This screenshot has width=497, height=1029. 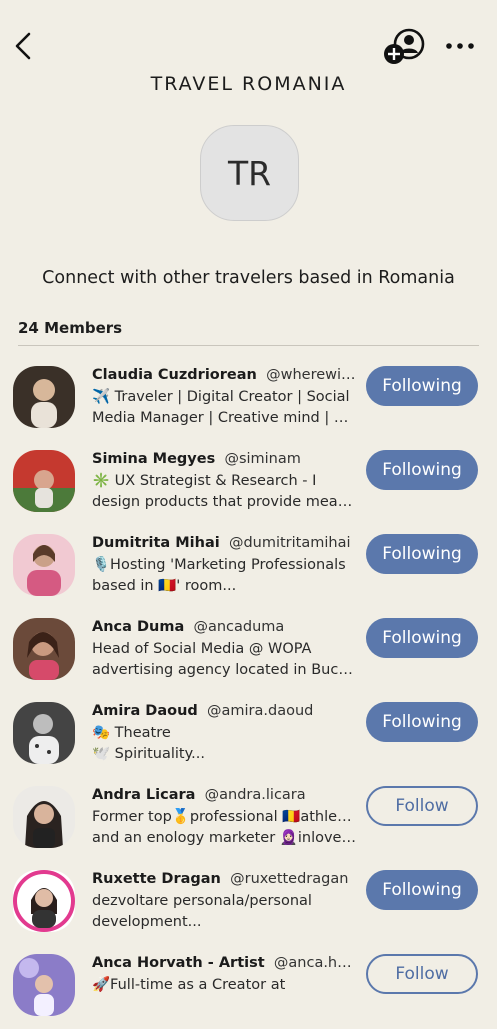 What do you see at coordinates (174, 375) in the screenshot?
I see `member-name: Claudia Cuzdriorean` at bounding box center [174, 375].